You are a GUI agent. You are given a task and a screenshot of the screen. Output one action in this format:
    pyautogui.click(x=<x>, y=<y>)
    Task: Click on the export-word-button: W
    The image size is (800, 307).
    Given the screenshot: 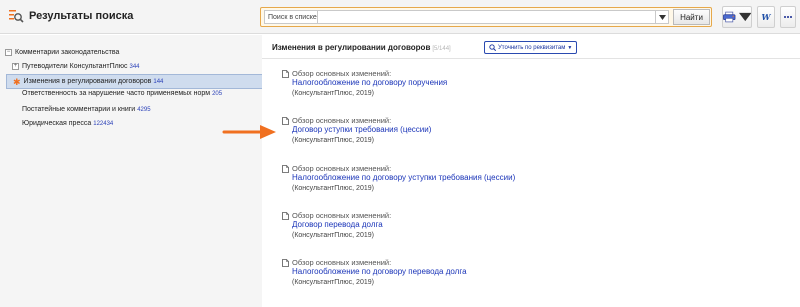 What is the action you would take?
    pyautogui.click(x=766, y=17)
    